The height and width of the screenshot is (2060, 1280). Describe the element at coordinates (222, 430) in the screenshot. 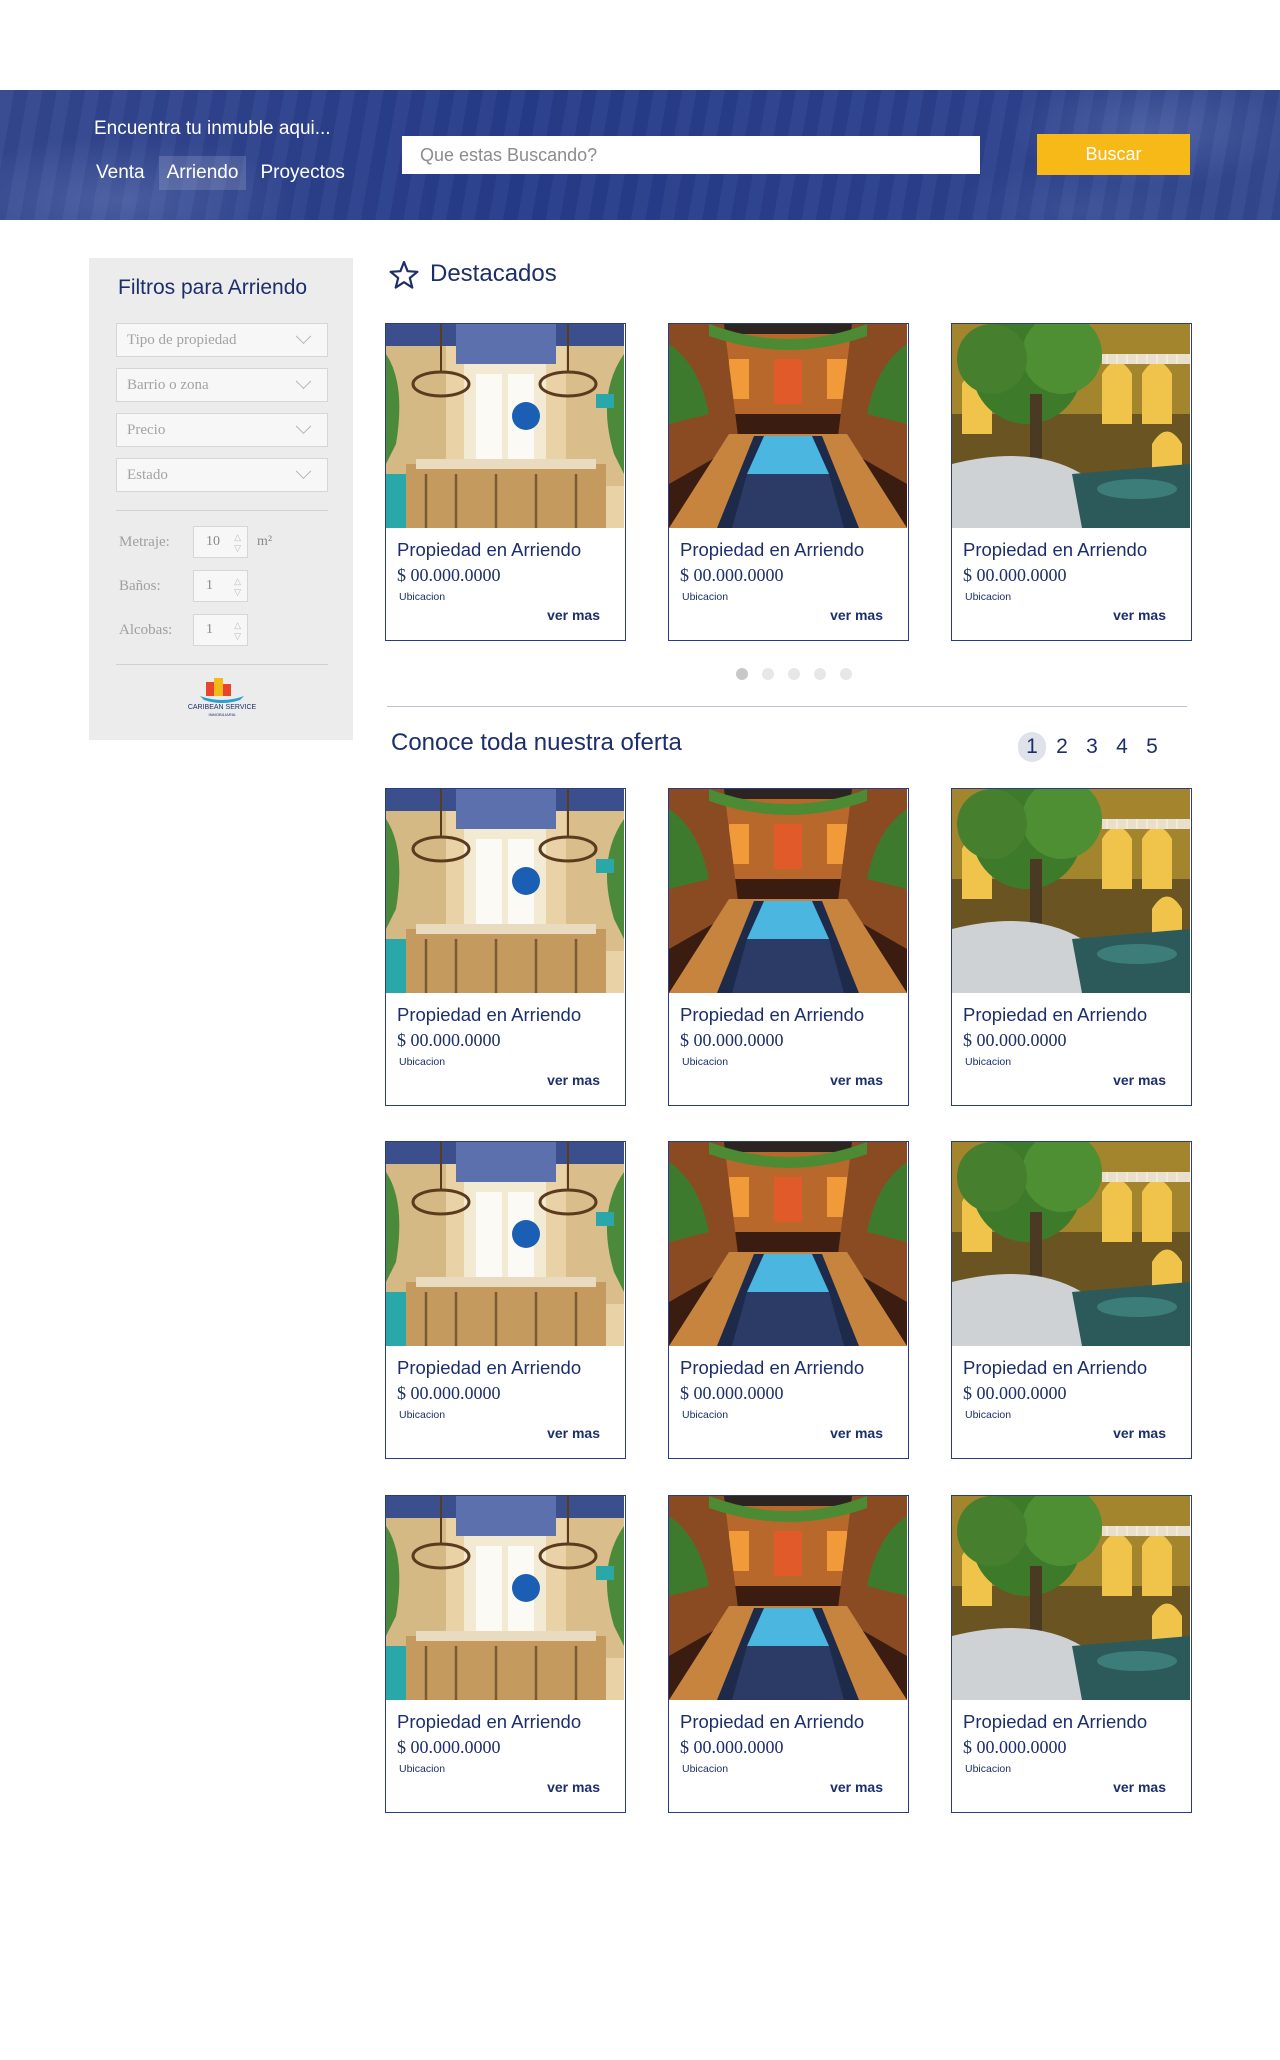

I see `price-select: Precio` at that location.